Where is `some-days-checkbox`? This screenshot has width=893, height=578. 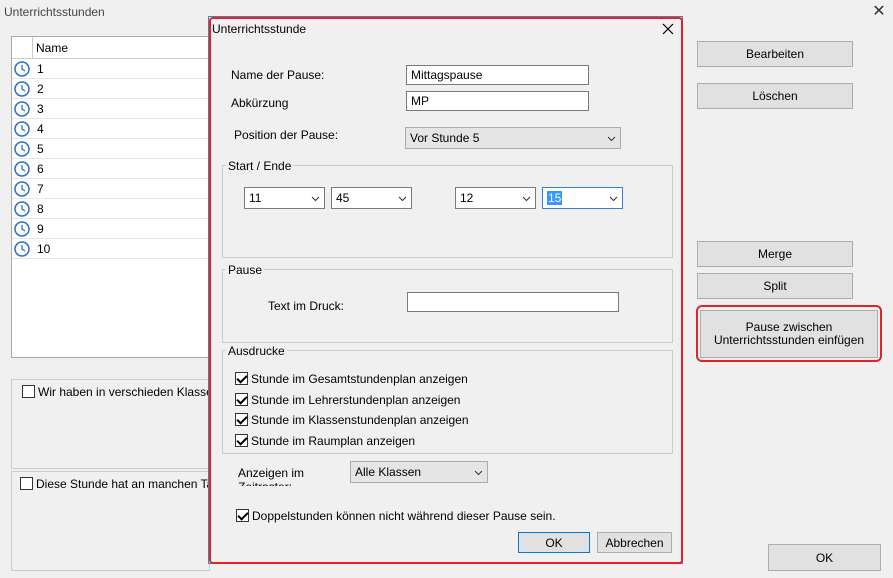 some-days-checkbox is located at coordinates (26, 483).